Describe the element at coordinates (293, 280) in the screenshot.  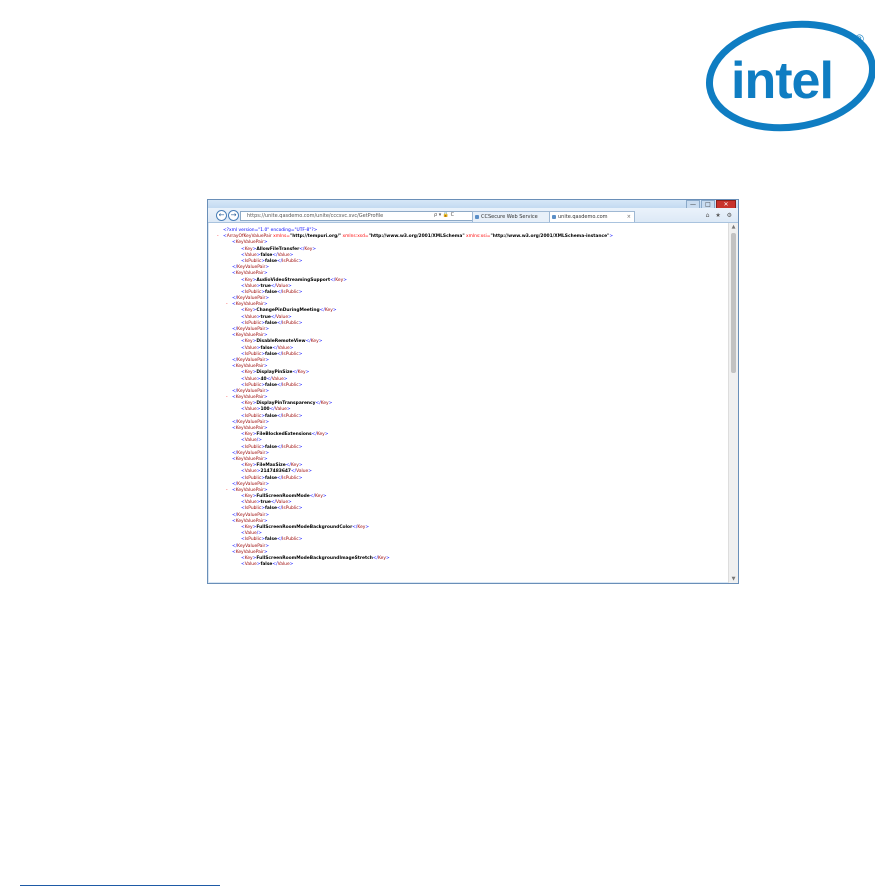
I see `xml-value: AudioVideoStreamingSupport` at that location.